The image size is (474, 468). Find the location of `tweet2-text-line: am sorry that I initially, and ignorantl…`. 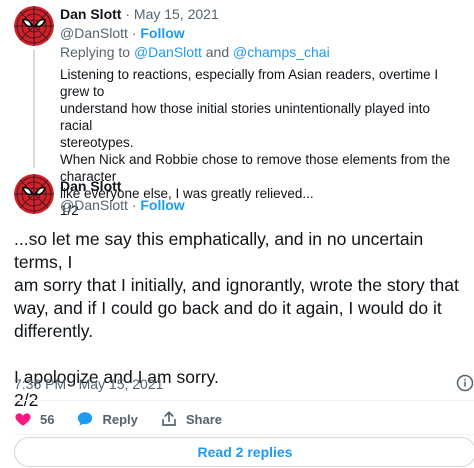

tweet2-text-line: am sorry that I initially, and ignorantl… is located at coordinates (236, 285).